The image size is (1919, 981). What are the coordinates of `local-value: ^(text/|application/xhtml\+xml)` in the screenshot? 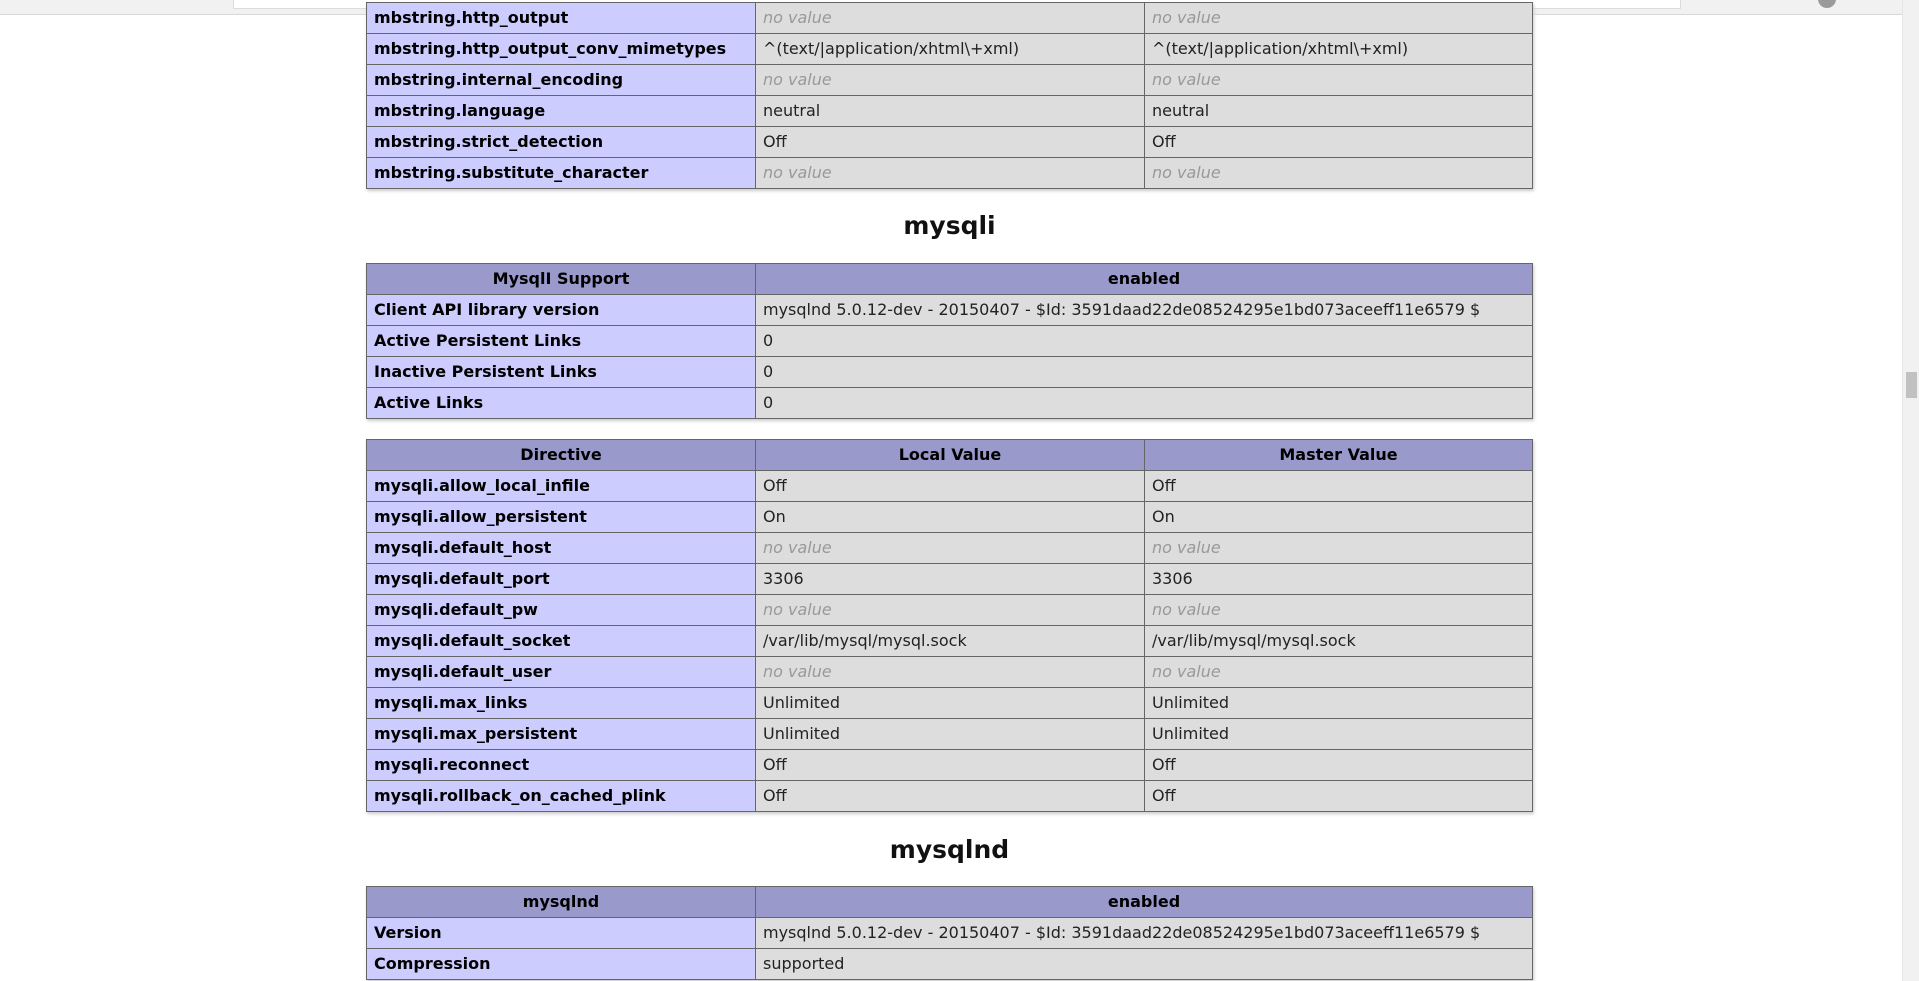 It's located at (950, 49).